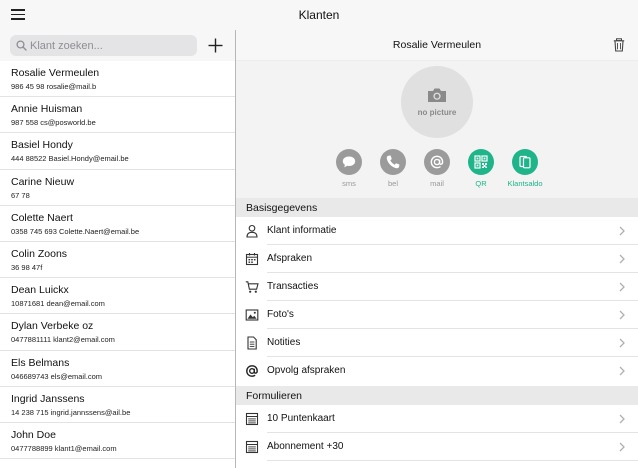 This screenshot has height=468, width=638. I want to click on row-label: Foto's, so click(280, 314).